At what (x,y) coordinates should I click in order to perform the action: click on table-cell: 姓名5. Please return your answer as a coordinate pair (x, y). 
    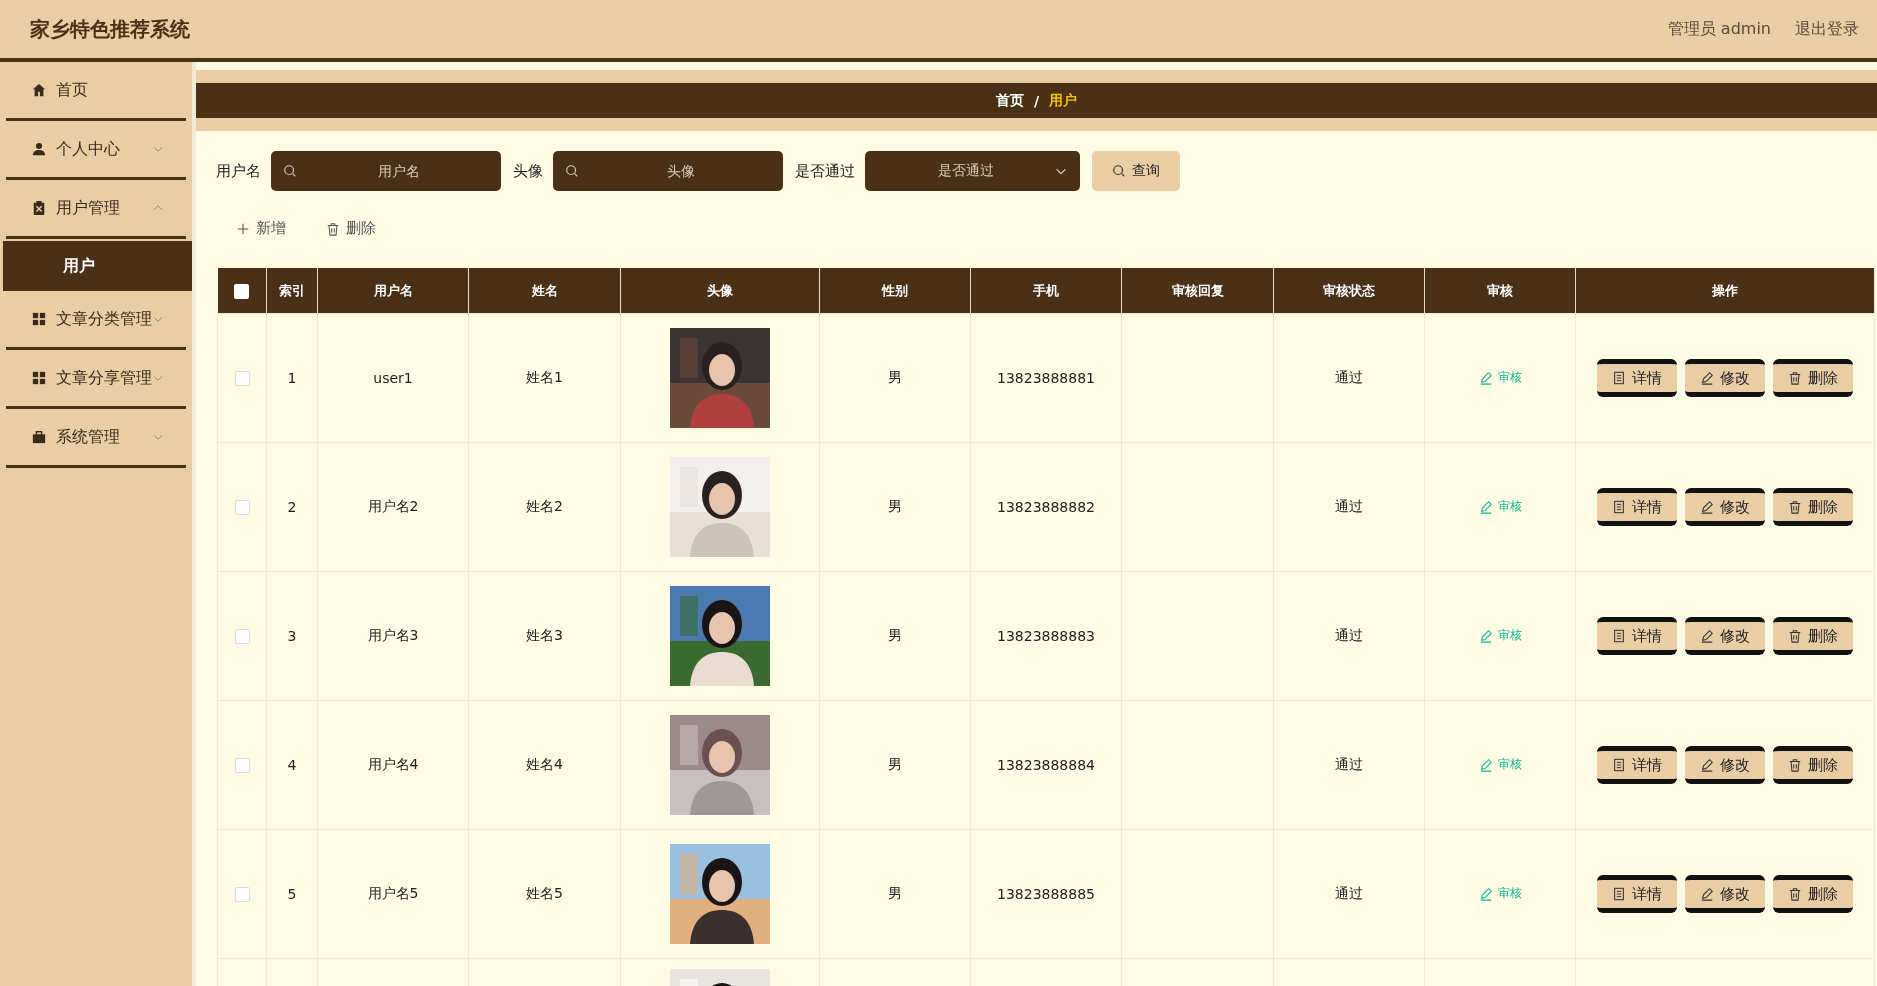
    Looking at the image, I should click on (544, 893).